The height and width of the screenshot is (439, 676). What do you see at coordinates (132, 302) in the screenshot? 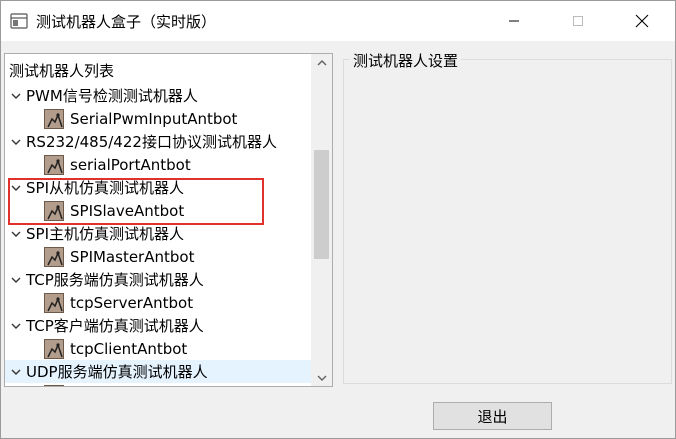
I see `tree-item-label: tcpServerAntbot` at bounding box center [132, 302].